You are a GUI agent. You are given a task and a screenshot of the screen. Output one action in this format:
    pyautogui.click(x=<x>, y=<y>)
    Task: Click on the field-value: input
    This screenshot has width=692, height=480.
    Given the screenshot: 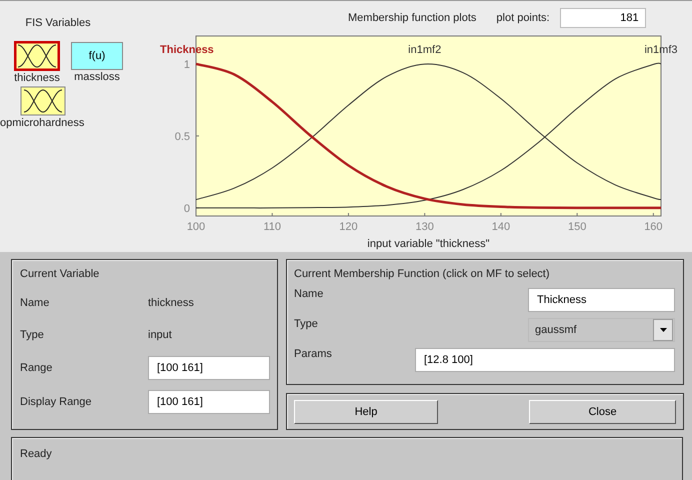 What is the action you would take?
    pyautogui.click(x=160, y=335)
    